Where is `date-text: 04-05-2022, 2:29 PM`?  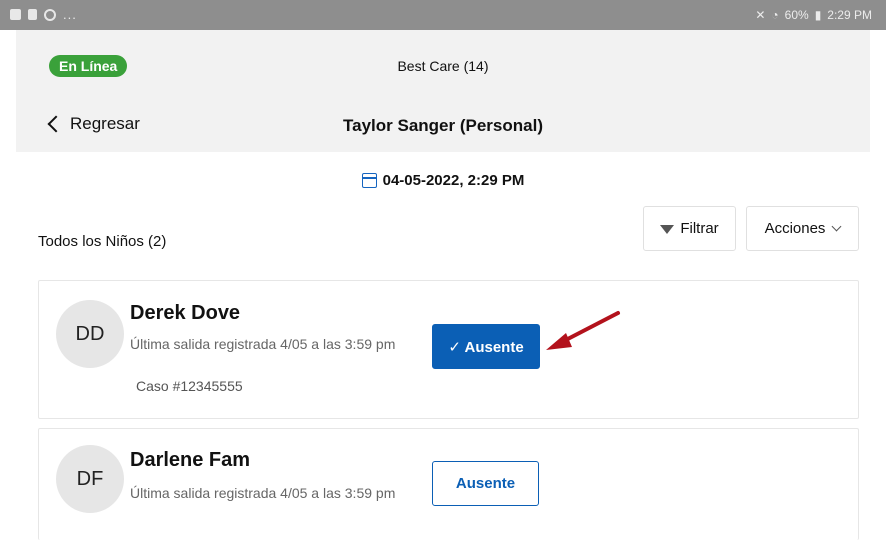
date-text: 04-05-2022, 2:29 PM is located at coordinates (453, 180).